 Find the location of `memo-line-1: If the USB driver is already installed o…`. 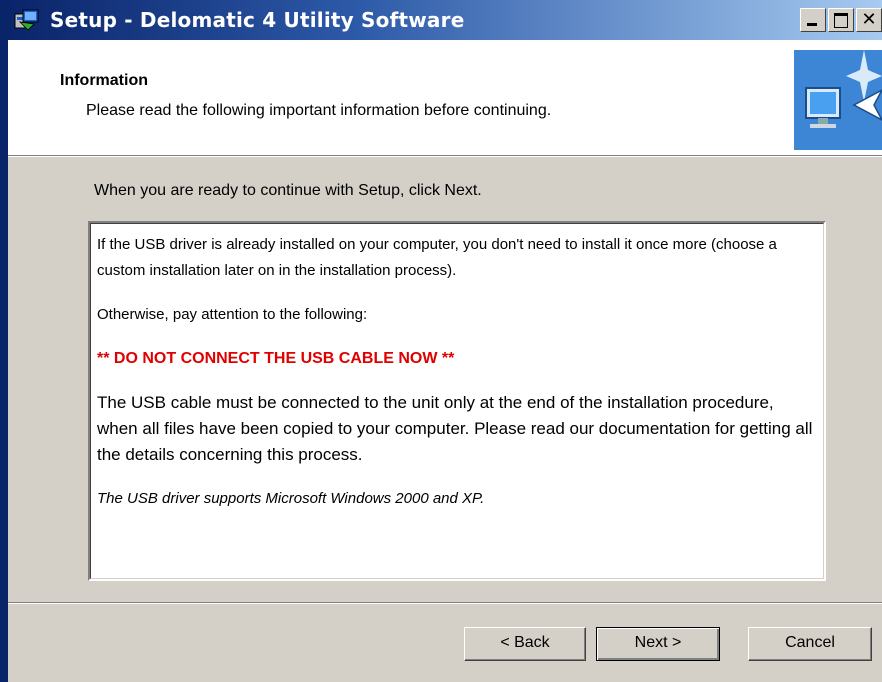

memo-line-1: If the USB driver is already installed o… is located at coordinates (437, 257).